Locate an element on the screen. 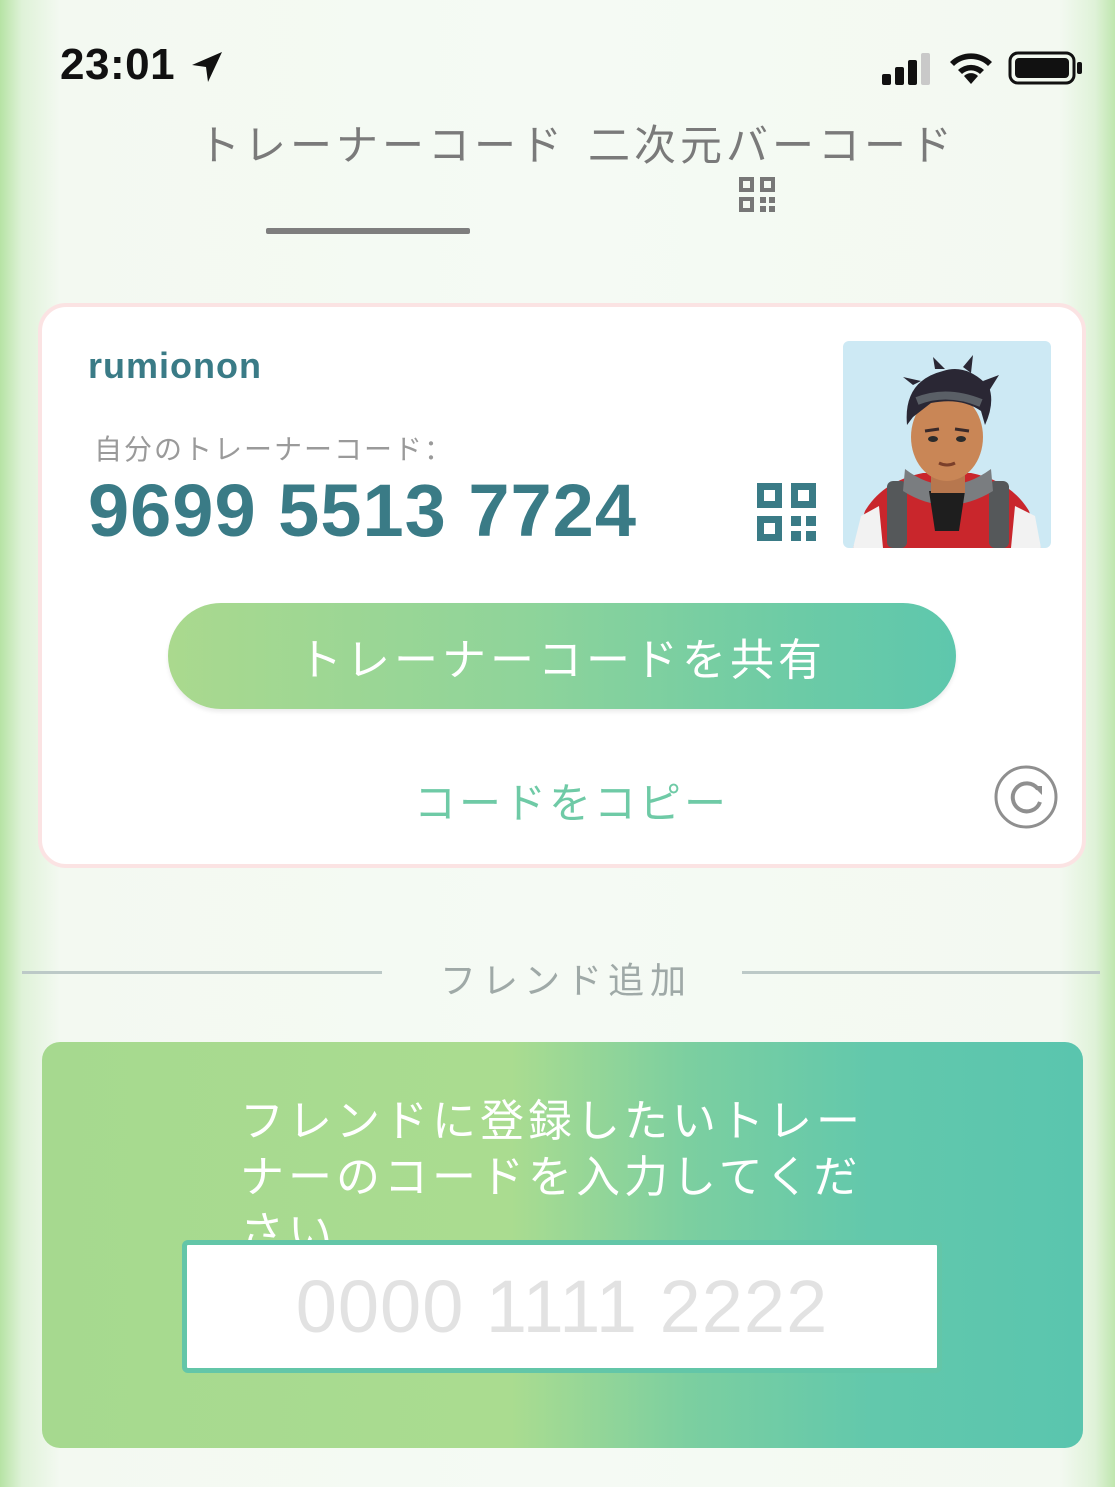 The image size is (1115, 1487). tab-trainer-code: トレーナーコード is located at coordinates (382, 142).